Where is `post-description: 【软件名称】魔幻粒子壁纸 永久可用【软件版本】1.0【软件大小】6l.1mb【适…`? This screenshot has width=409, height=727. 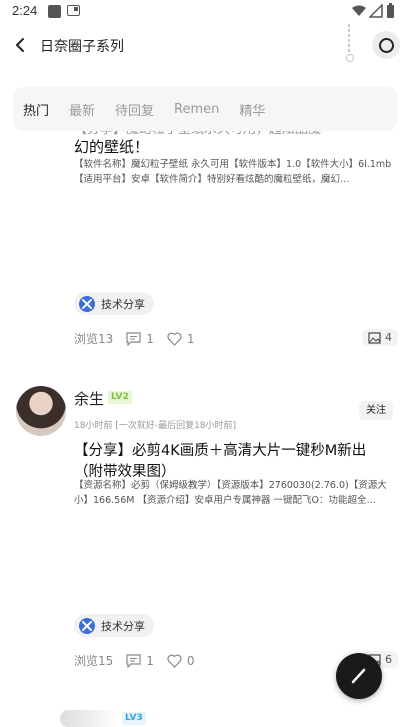
post-description: 【软件名称】魔幻粒子壁纸 永久可用【软件版本】1.0【软件大小】6l.1mb【适… is located at coordinates (235, 172).